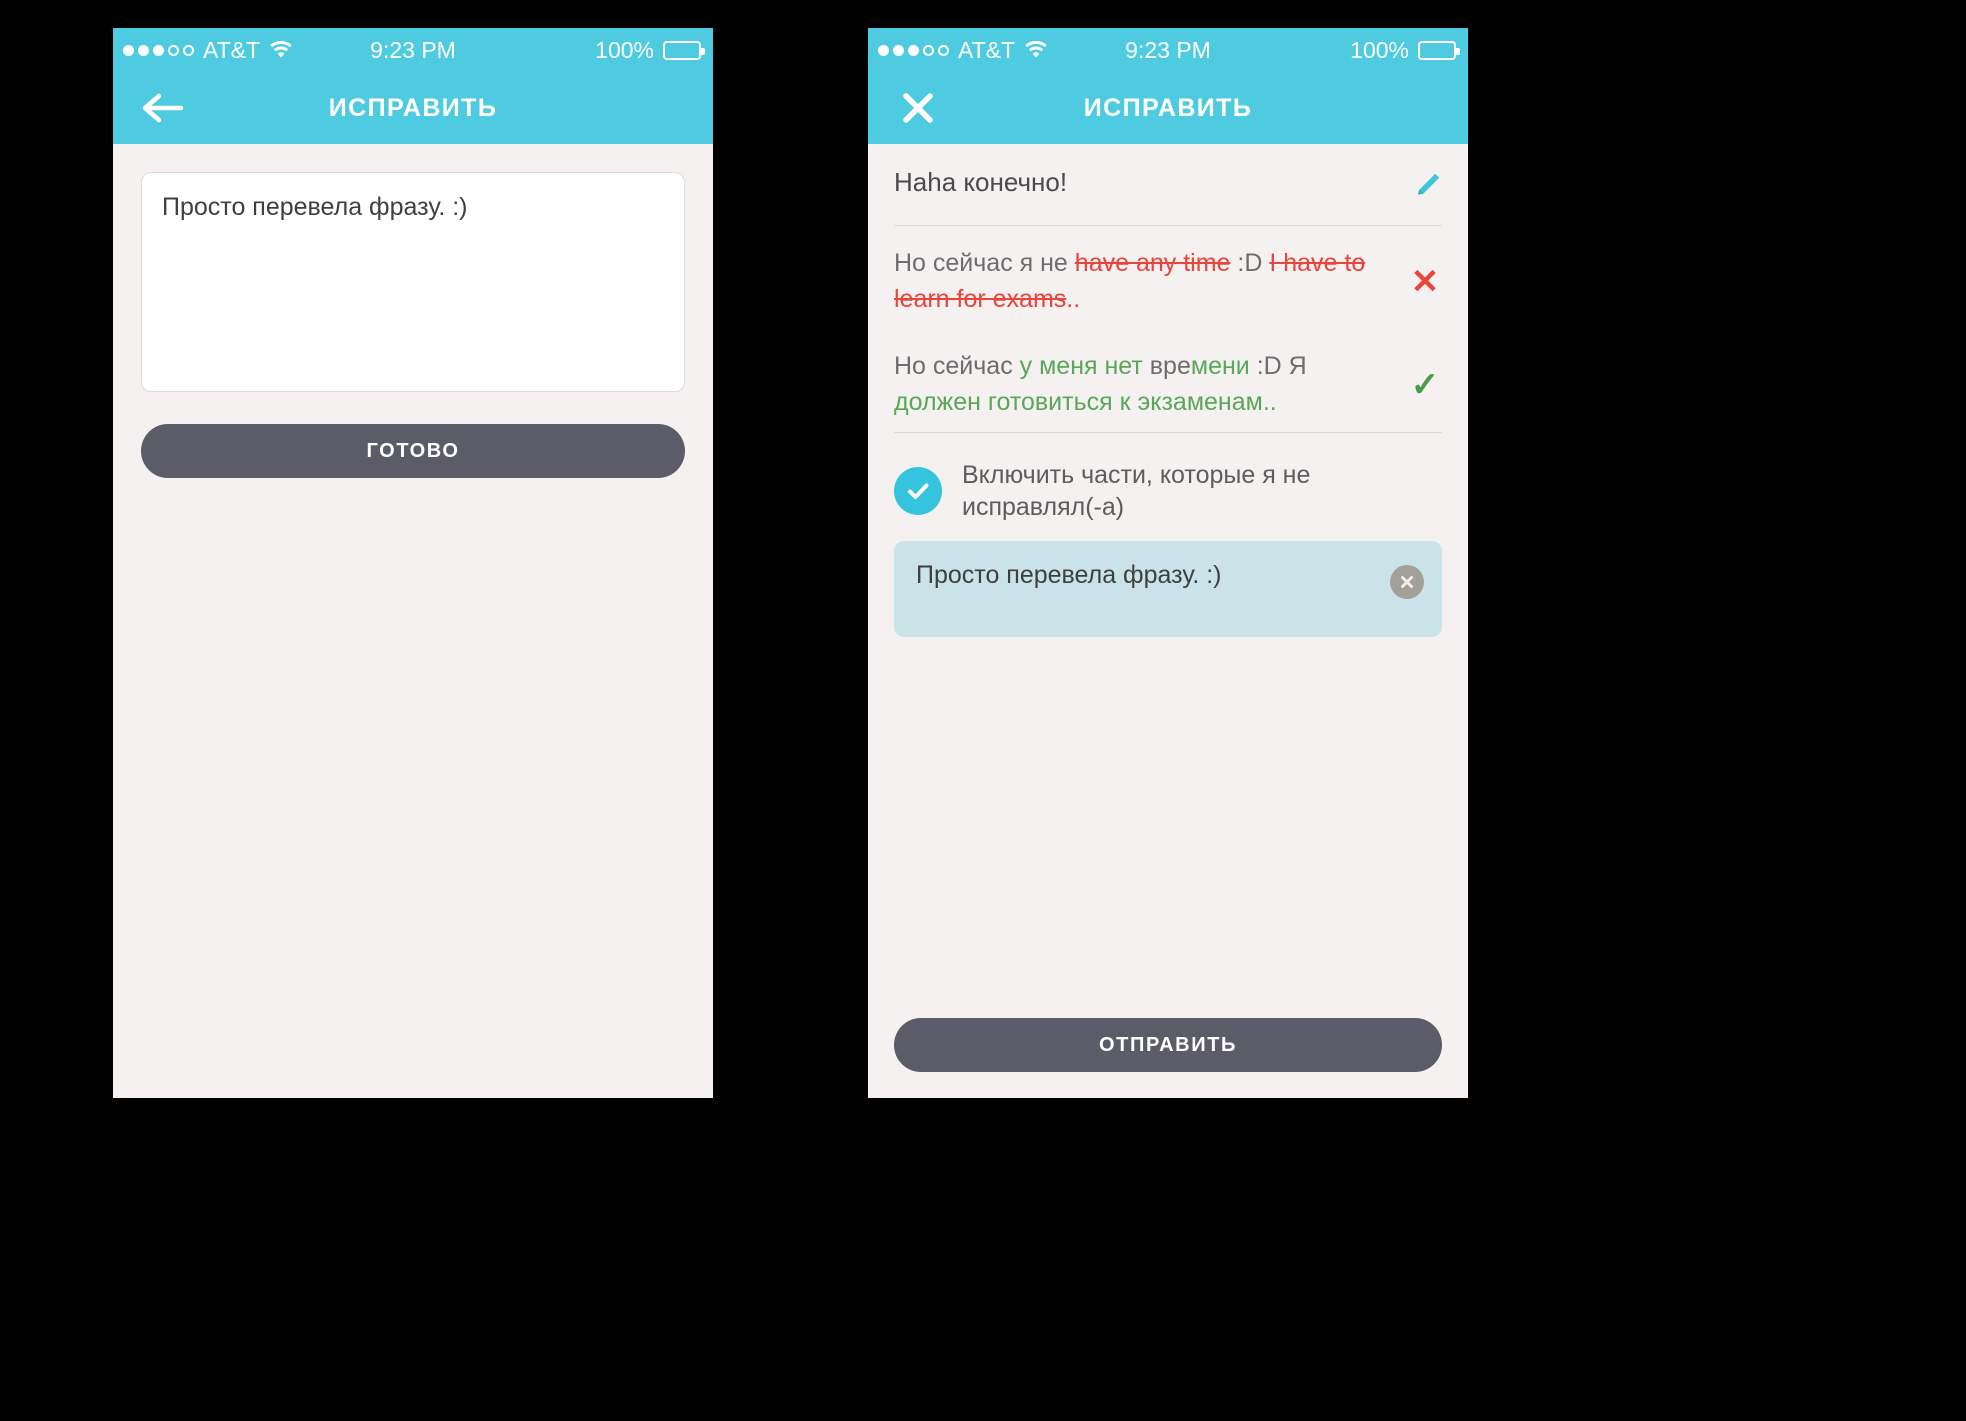  What do you see at coordinates (1407, 582) in the screenshot?
I see `chip-close-icon` at bounding box center [1407, 582].